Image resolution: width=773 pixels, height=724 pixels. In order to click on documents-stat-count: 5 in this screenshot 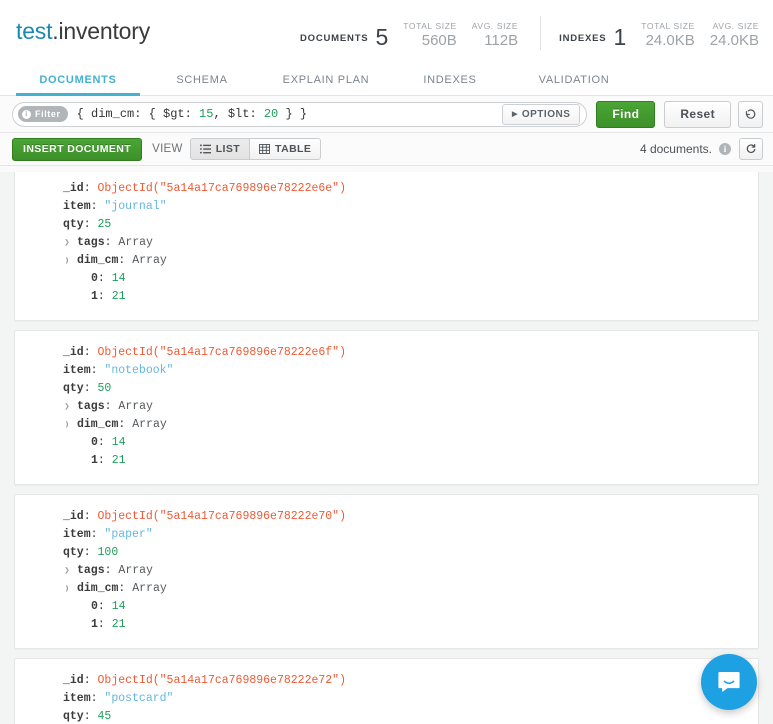, I will do `click(382, 37)`.